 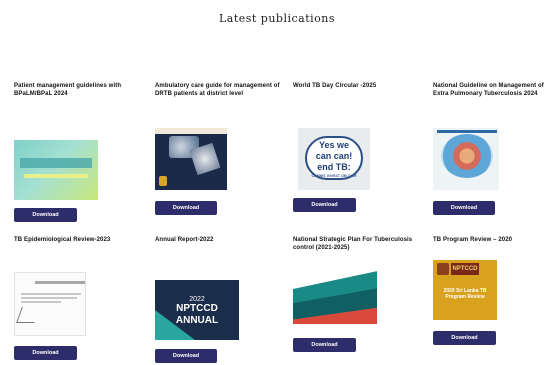 I want to click on cover-text: can can!, so click(x=334, y=156).